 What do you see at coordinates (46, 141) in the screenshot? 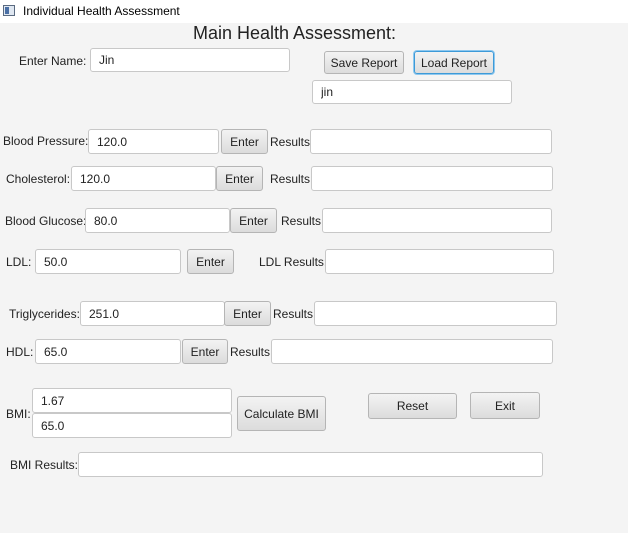
I see `blood-pressure-label: Blood Pressure:` at bounding box center [46, 141].